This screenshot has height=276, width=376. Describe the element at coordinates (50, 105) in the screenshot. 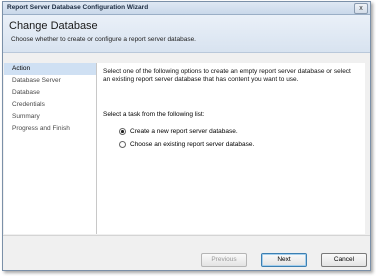

I see `sidebar-item-credentials: Credentials` at that location.